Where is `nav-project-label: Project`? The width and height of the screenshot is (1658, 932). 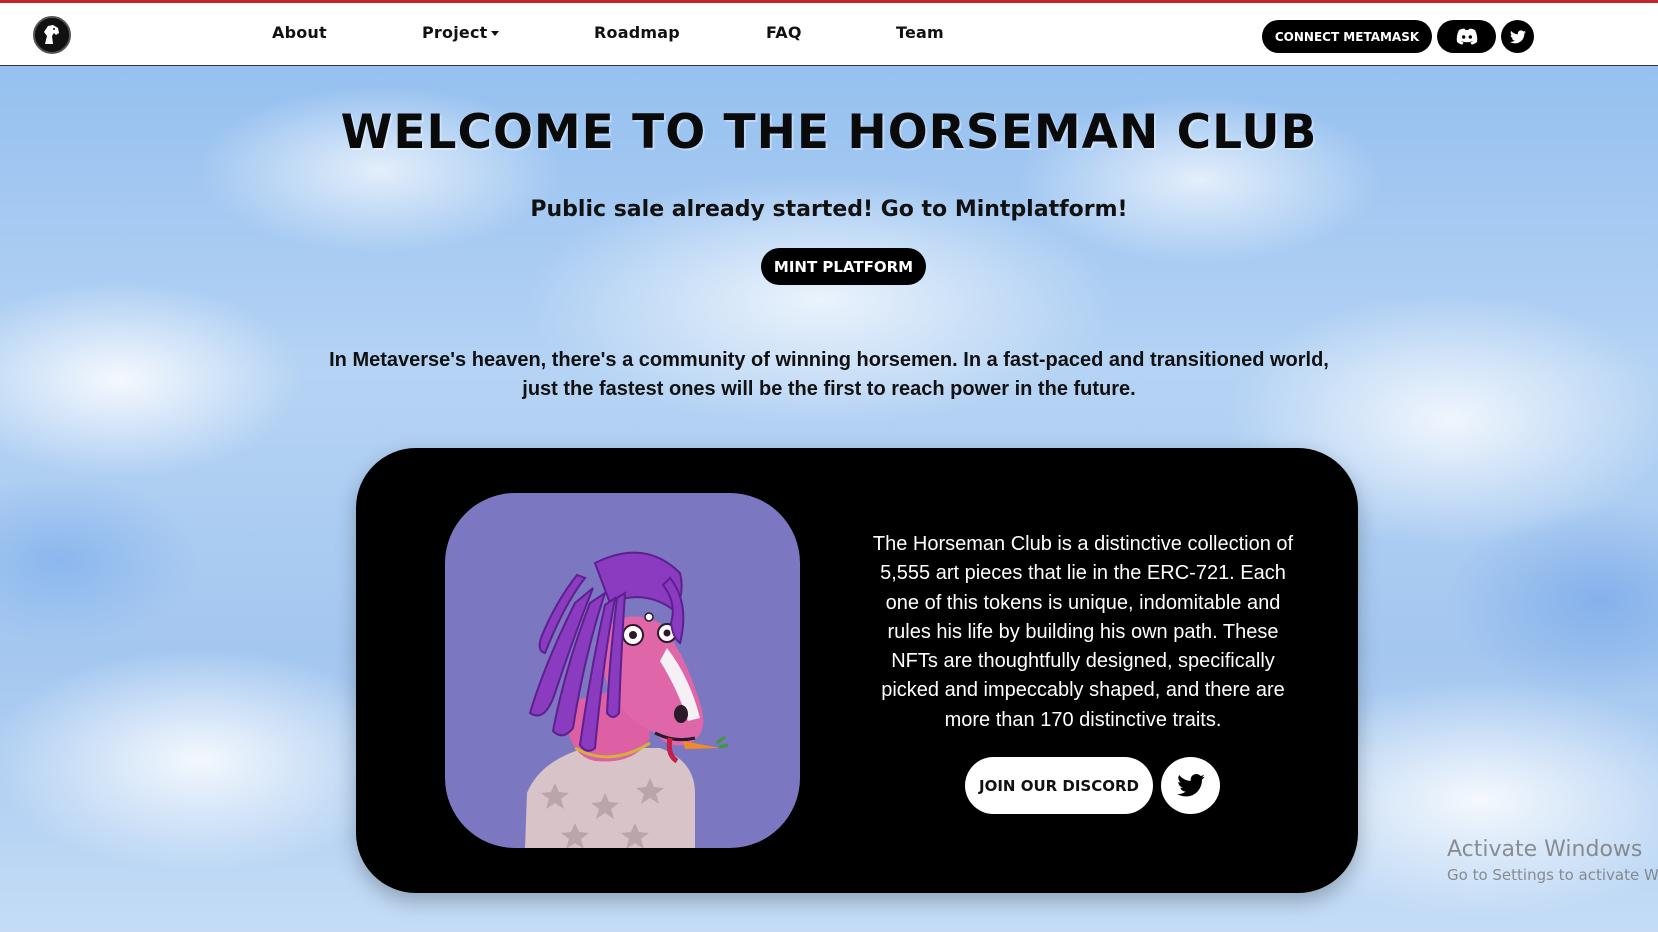 nav-project-label: Project is located at coordinates (455, 32).